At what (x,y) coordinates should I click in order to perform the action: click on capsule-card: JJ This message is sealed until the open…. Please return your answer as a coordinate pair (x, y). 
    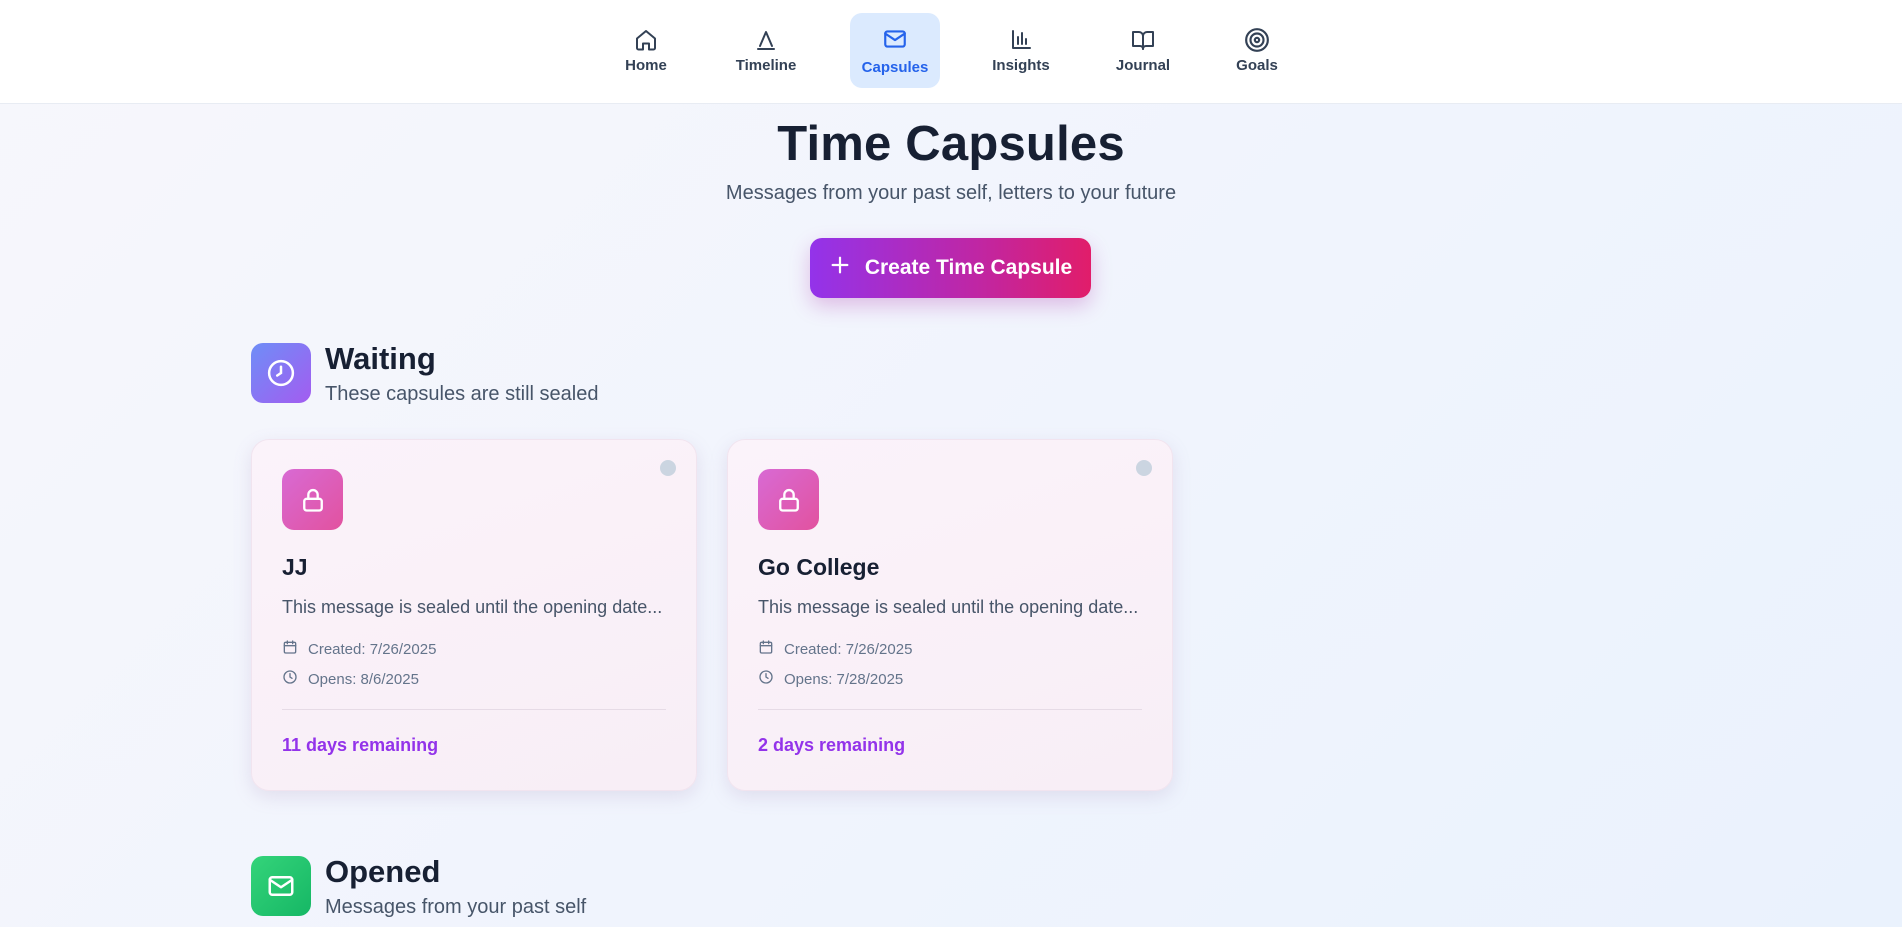
    Looking at the image, I should click on (474, 615).